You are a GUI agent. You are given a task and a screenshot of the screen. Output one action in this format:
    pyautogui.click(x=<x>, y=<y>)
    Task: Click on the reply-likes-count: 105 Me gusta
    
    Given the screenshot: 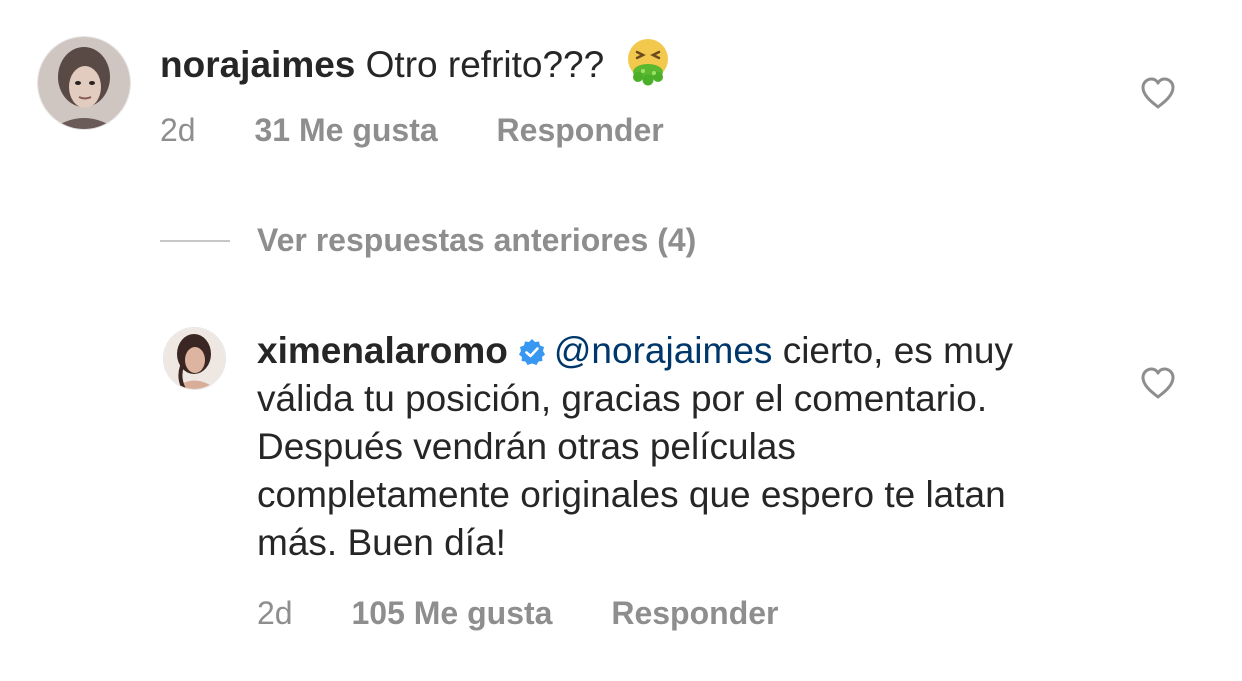 What is the action you would take?
    pyautogui.click(x=451, y=613)
    